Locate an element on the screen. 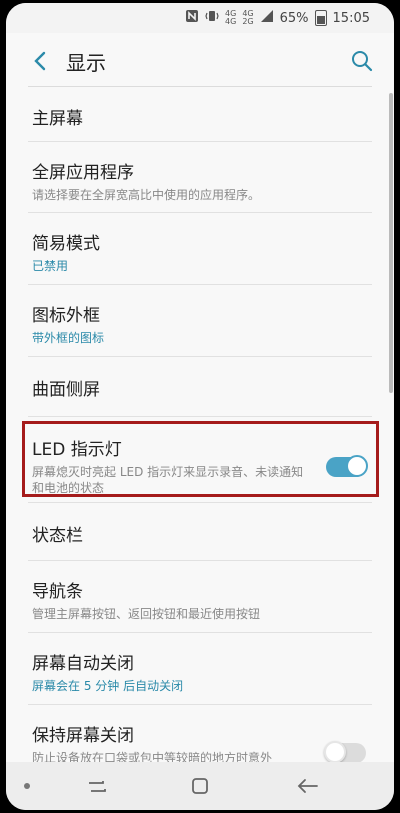 This screenshot has width=400, height=813. back-arrow-icon is located at coordinates (307, 786).